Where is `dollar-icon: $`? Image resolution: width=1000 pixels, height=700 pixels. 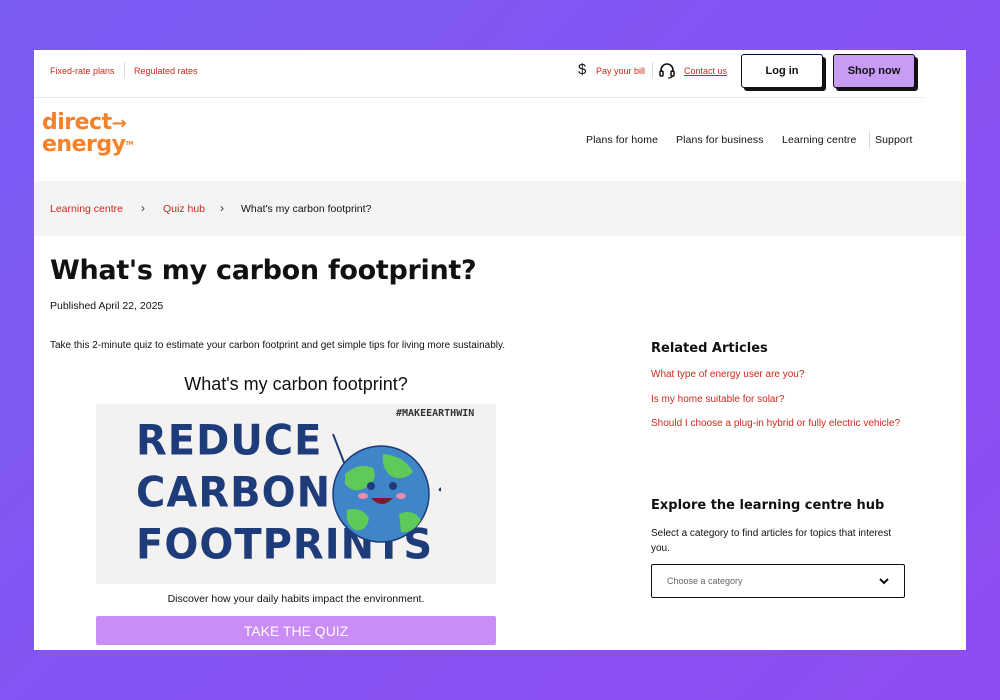 dollar-icon: $ is located at coordinates (582, 69).